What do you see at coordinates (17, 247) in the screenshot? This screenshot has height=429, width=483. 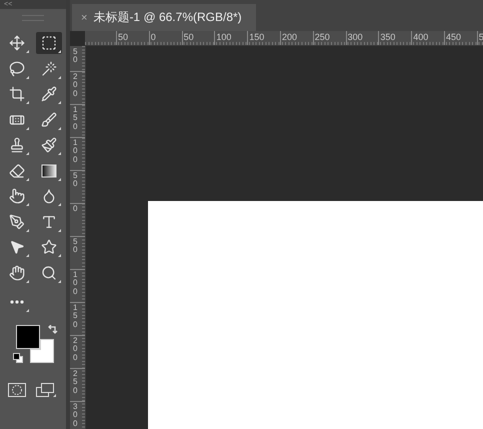 I see `cursor-arrow-icon` at bounding box center [17, 247].